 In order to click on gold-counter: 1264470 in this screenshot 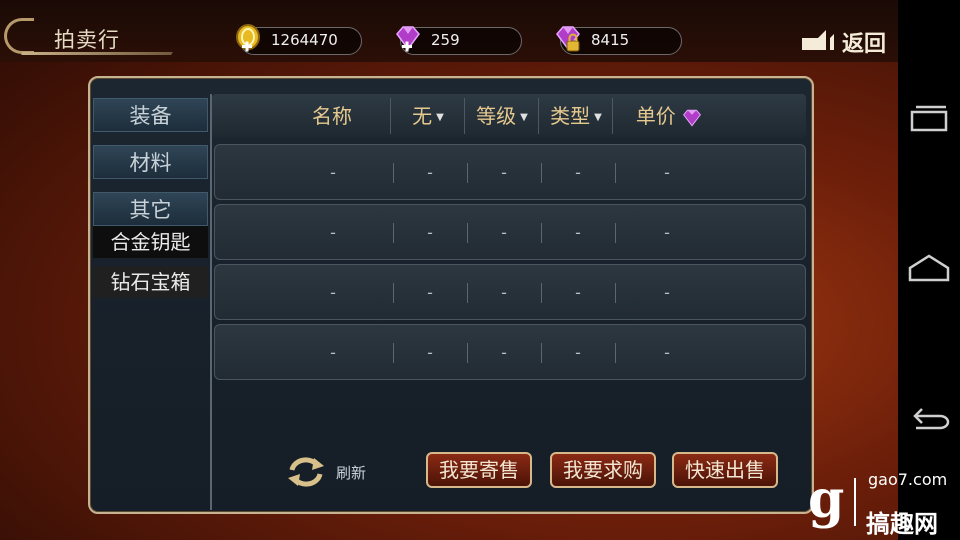, I will do `click(299, 39)`.